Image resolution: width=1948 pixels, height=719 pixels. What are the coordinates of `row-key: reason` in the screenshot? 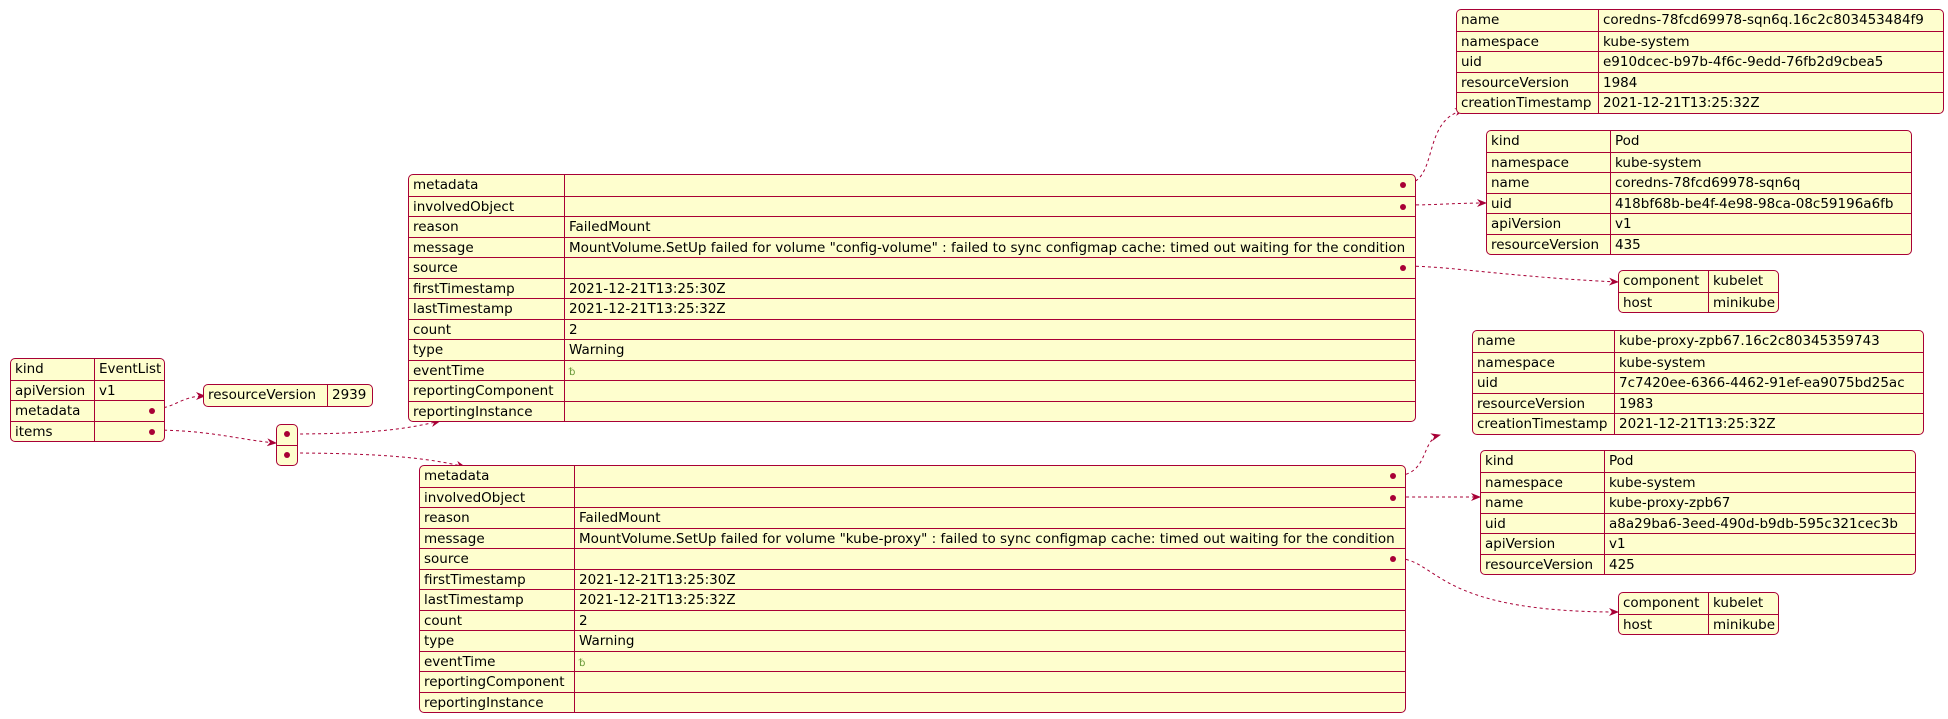 It's located at (497, 518).